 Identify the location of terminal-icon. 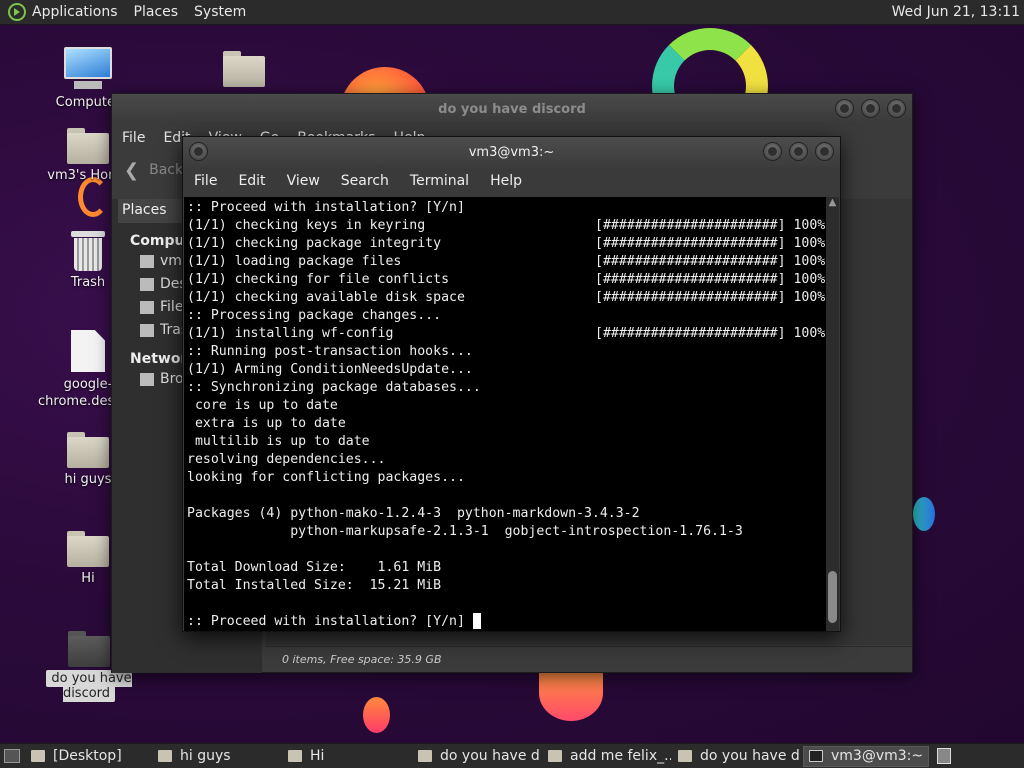
(816, 756).